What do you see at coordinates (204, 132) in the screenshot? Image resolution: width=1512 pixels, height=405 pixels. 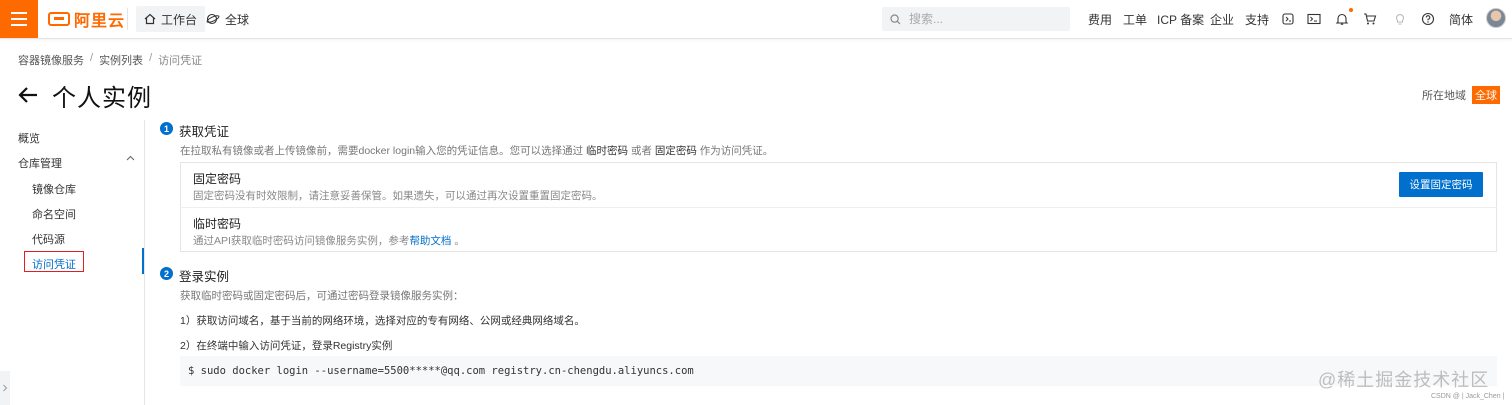 I see `step1-title: 获取凭证` at bounding box center [204, 132].